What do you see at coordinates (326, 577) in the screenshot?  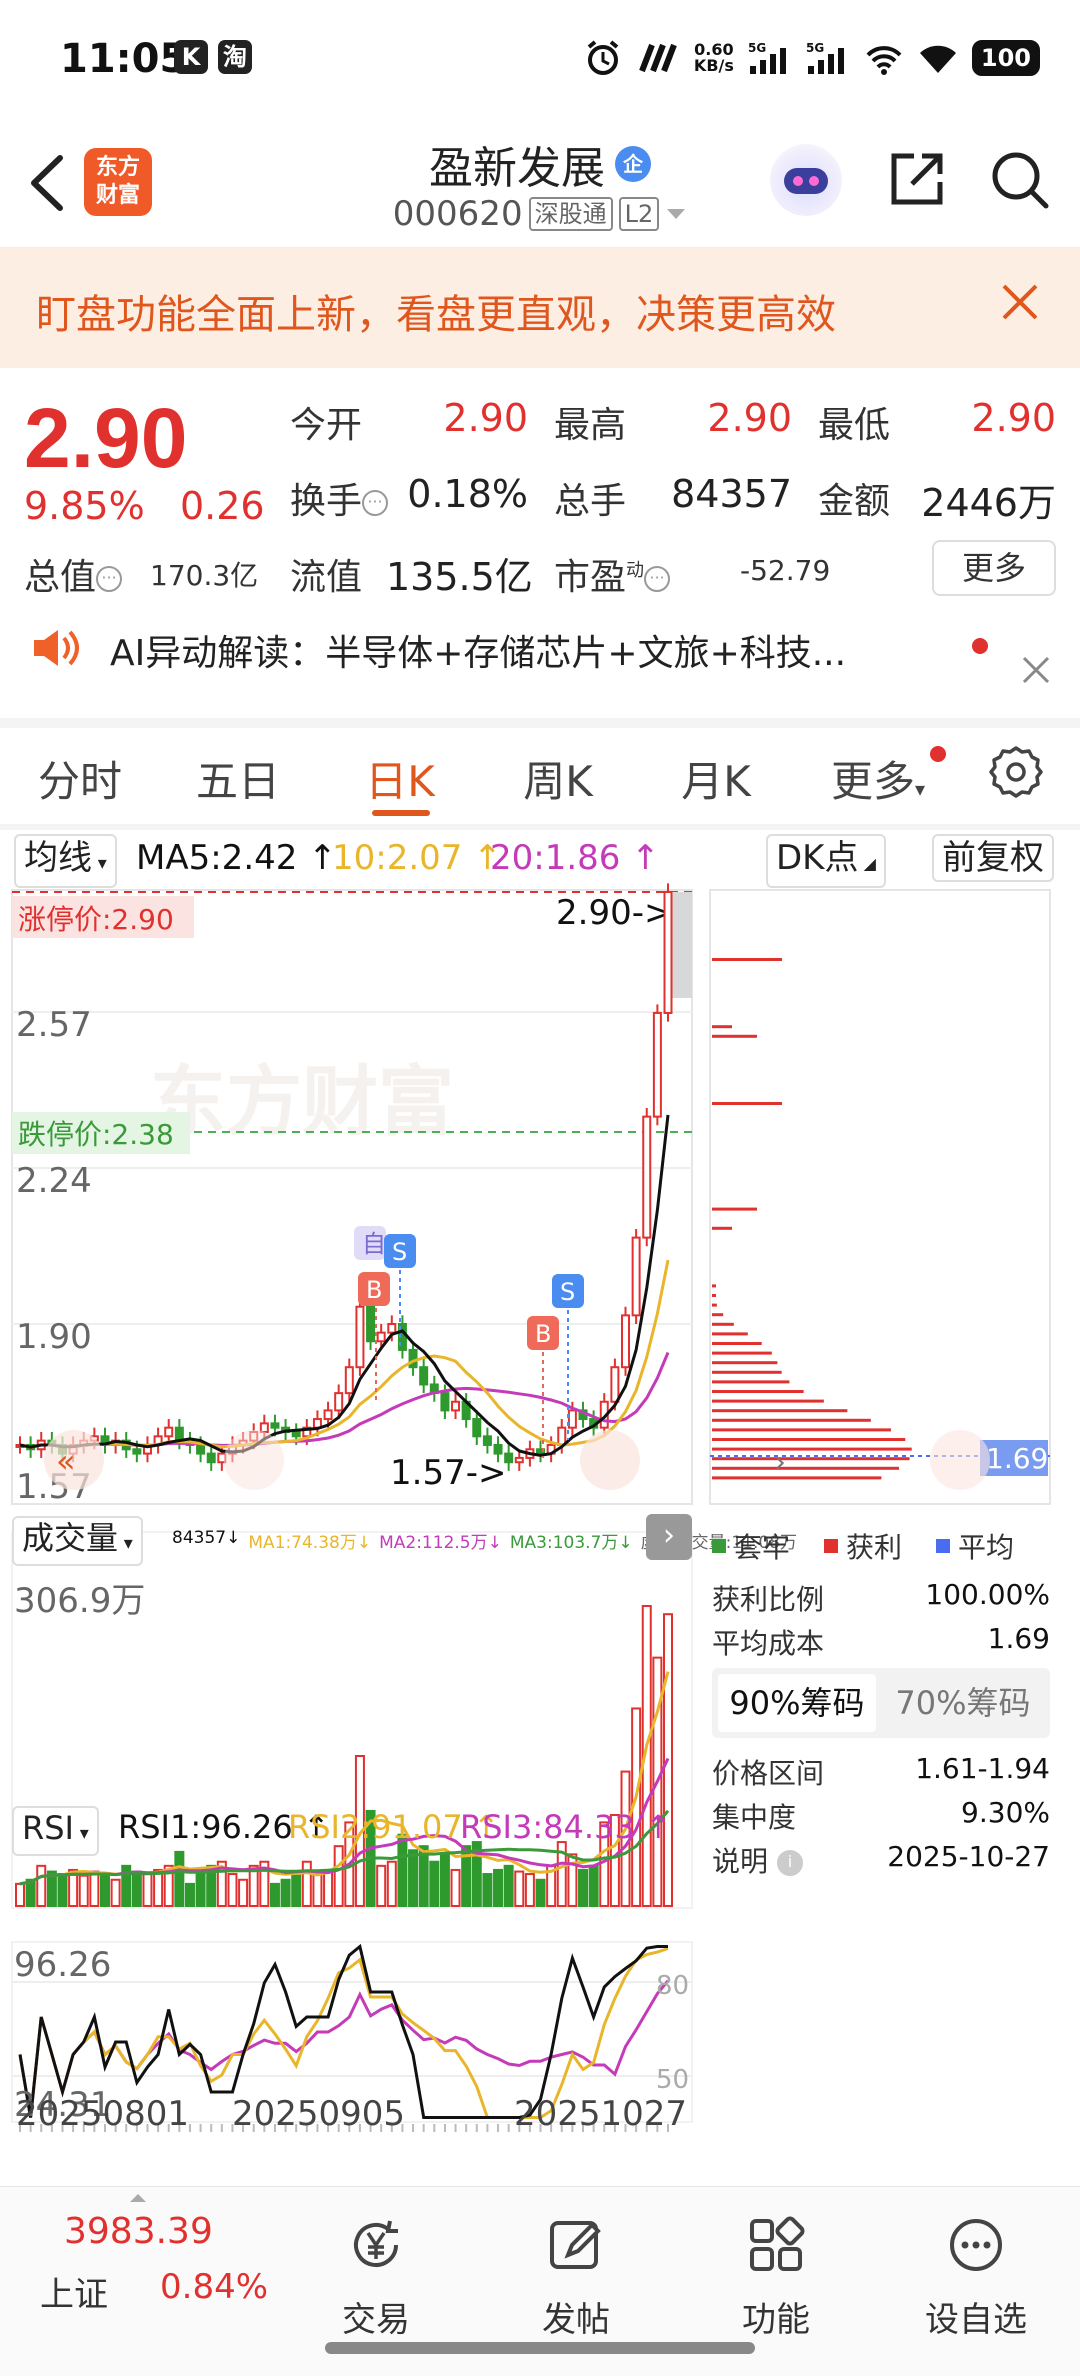 I see `float-label: 流值` at bounding box center [326, 577].